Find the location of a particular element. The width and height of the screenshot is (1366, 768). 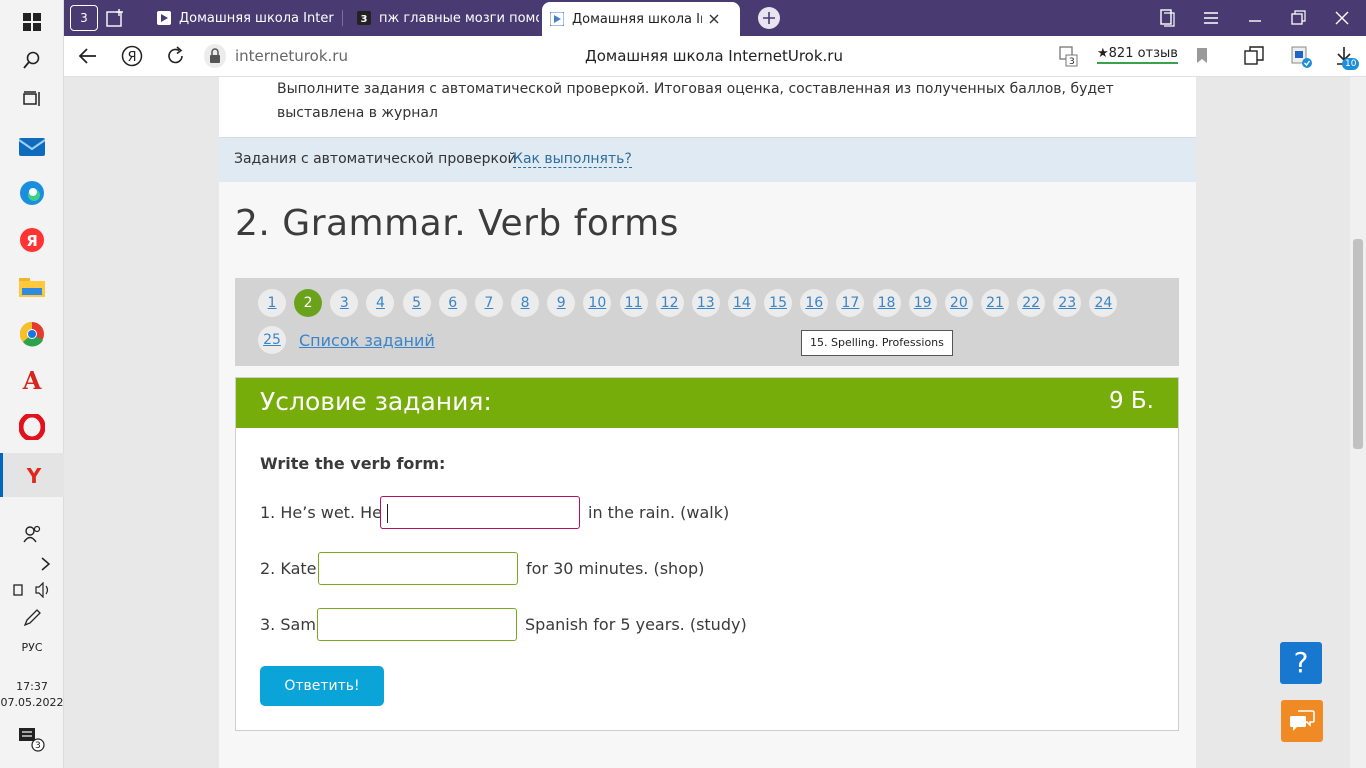

network-volume-icon is located at coordinates (31, 590).